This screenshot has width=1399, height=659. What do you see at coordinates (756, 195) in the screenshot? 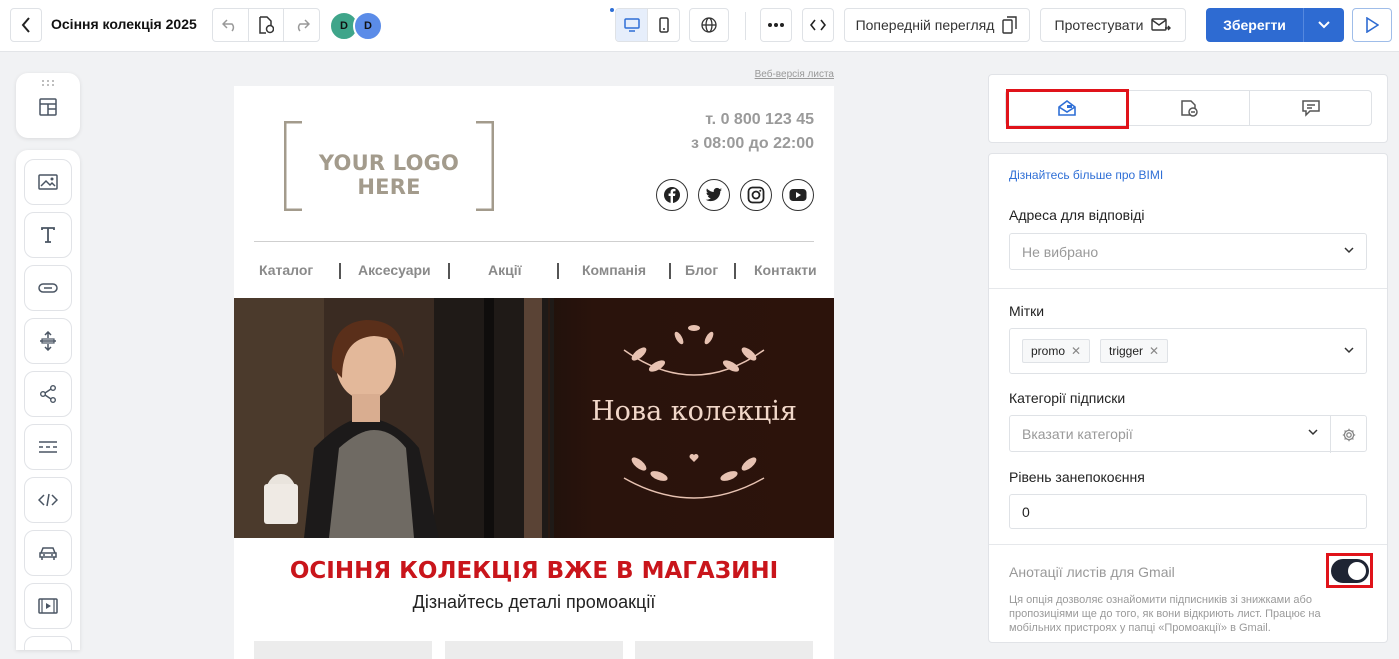
I see `instagram-link` at bounding box center [756, 195].